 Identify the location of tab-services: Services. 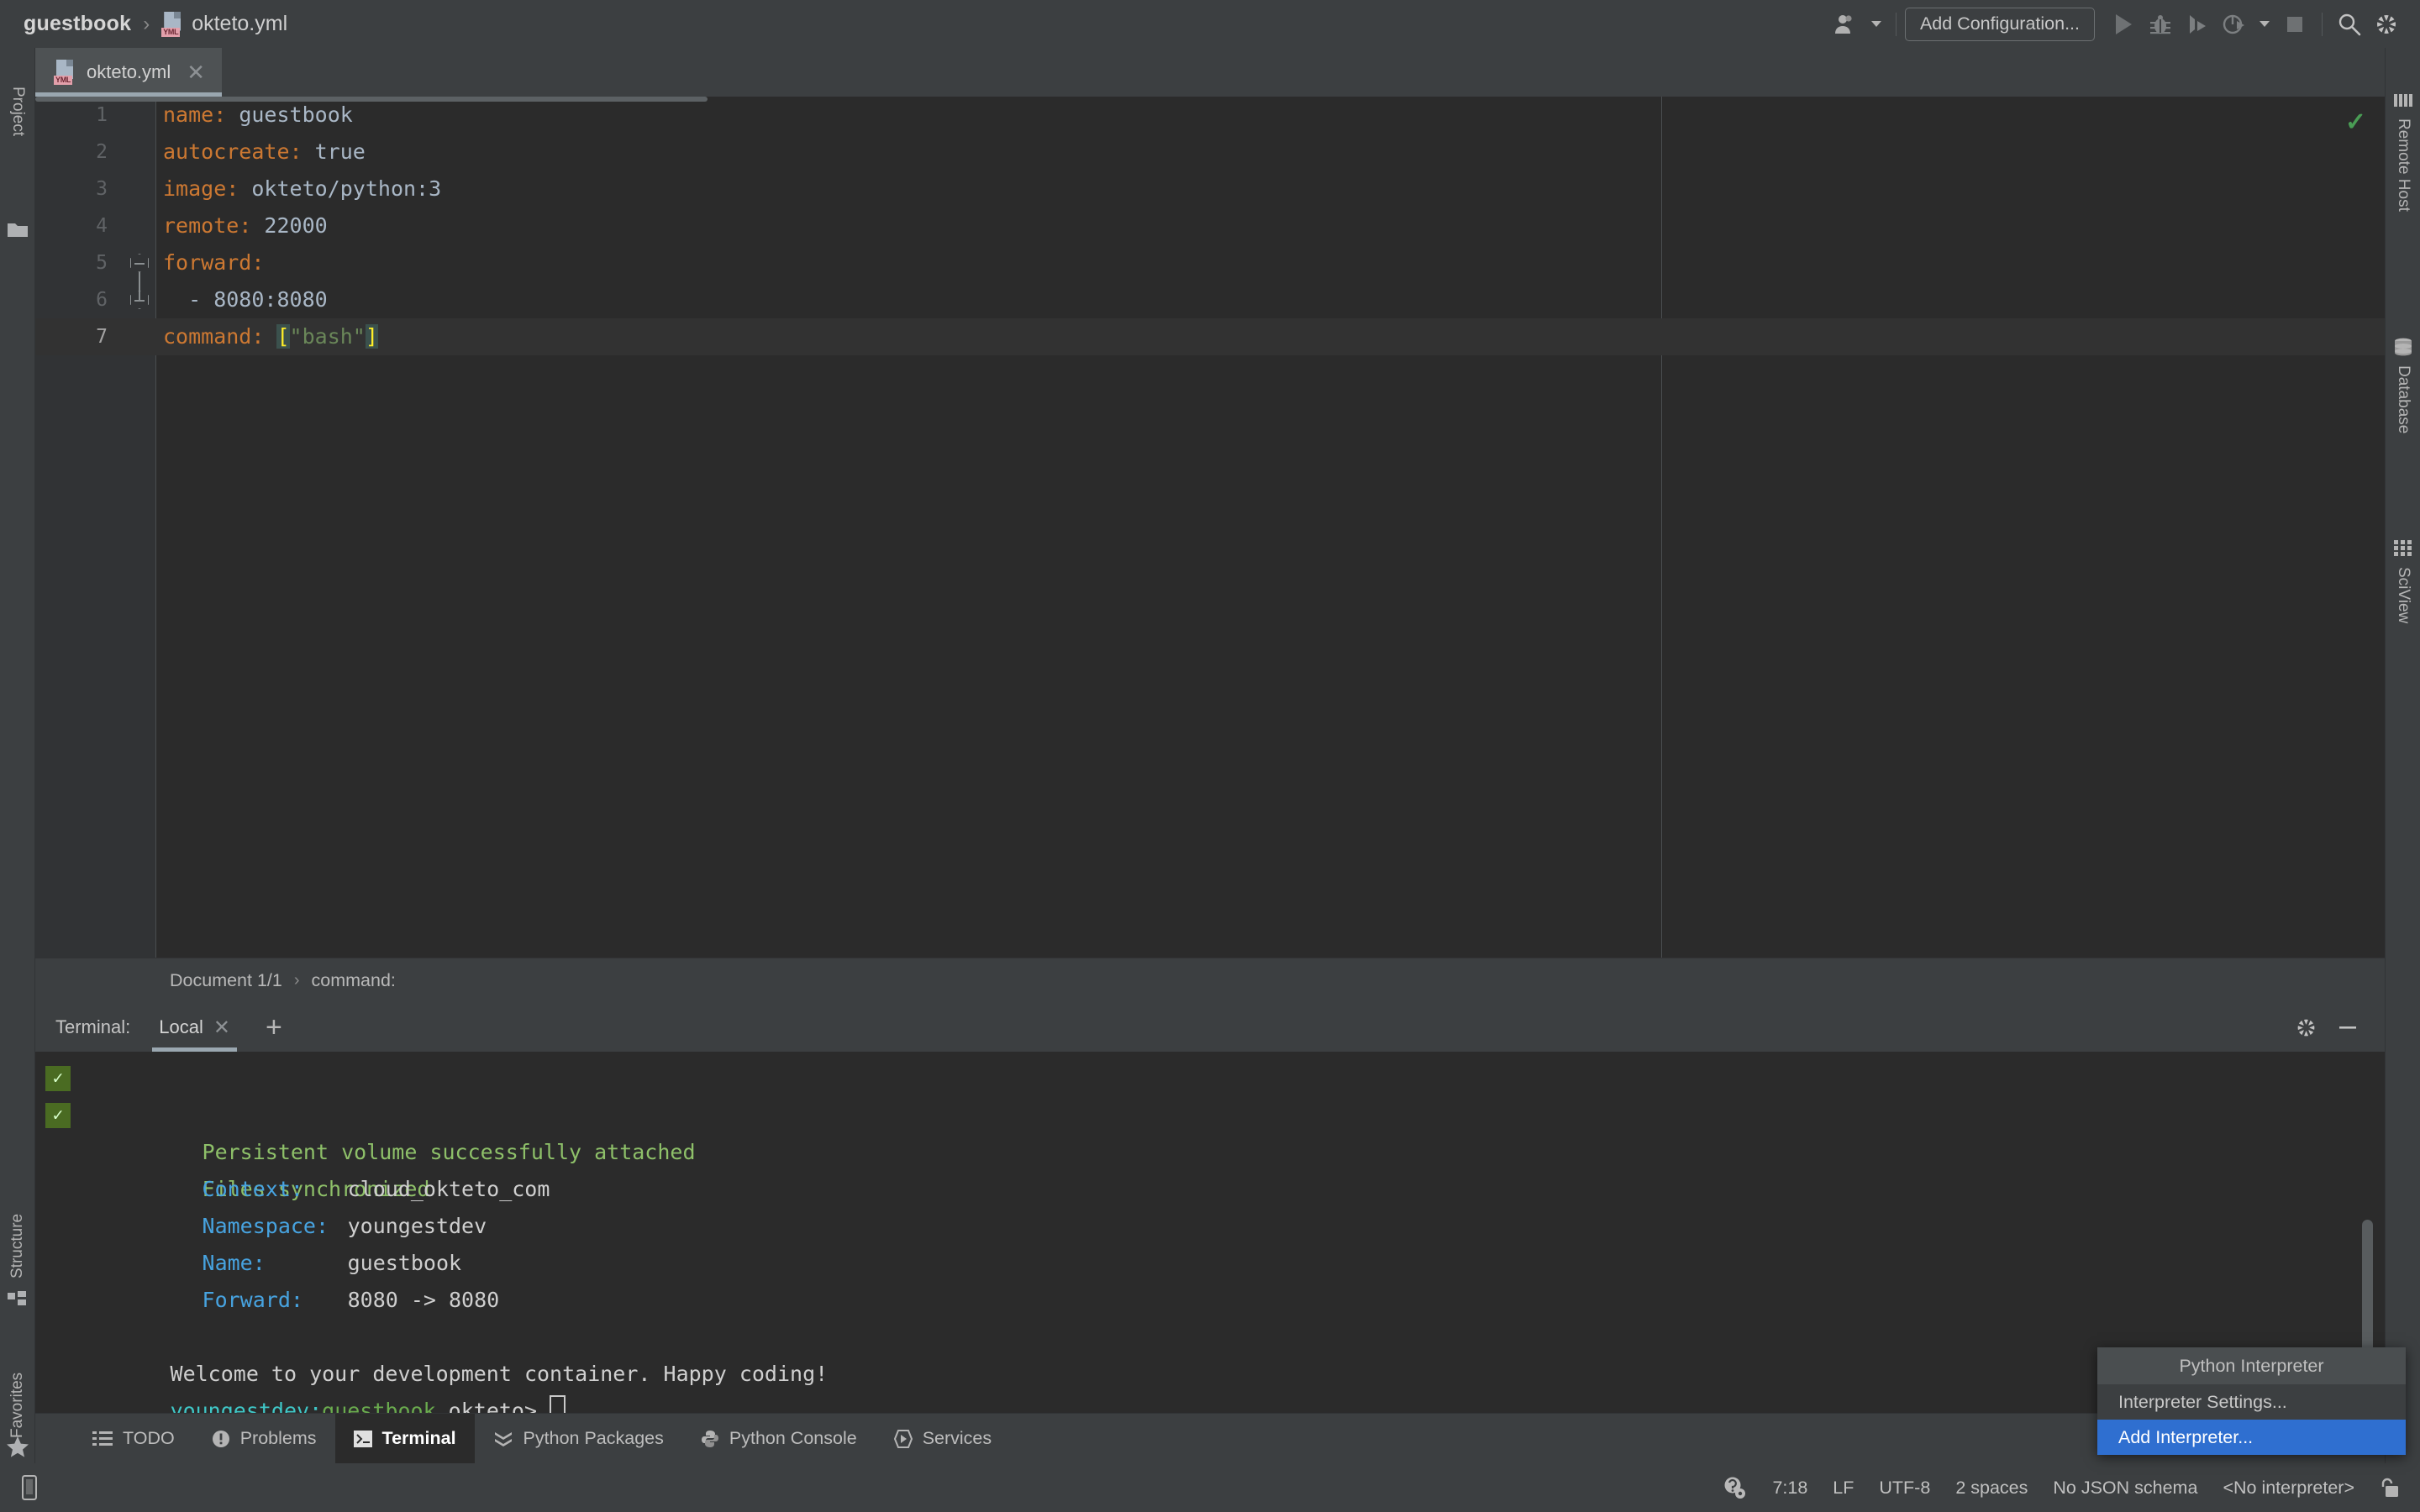
(943, 1439).